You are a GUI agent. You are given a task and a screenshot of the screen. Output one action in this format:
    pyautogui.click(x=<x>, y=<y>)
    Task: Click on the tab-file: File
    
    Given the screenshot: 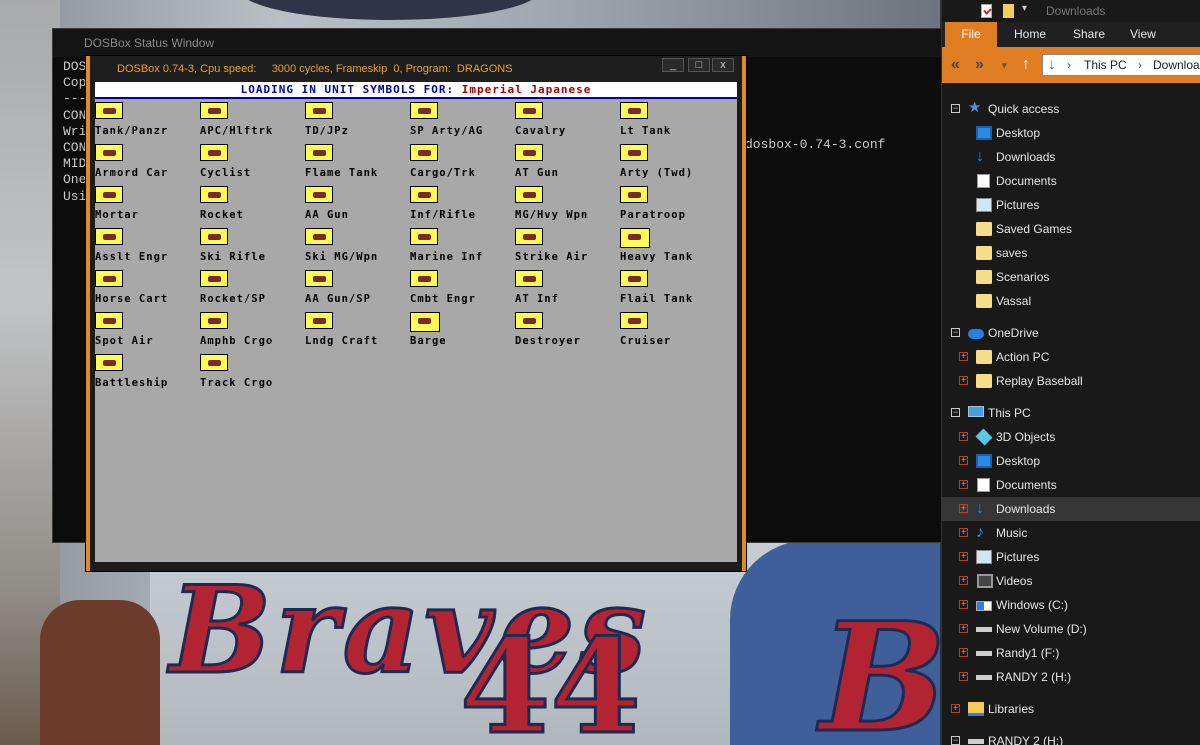 What is the action you would take?
    pyautogui.click(x=971, y=34)
    